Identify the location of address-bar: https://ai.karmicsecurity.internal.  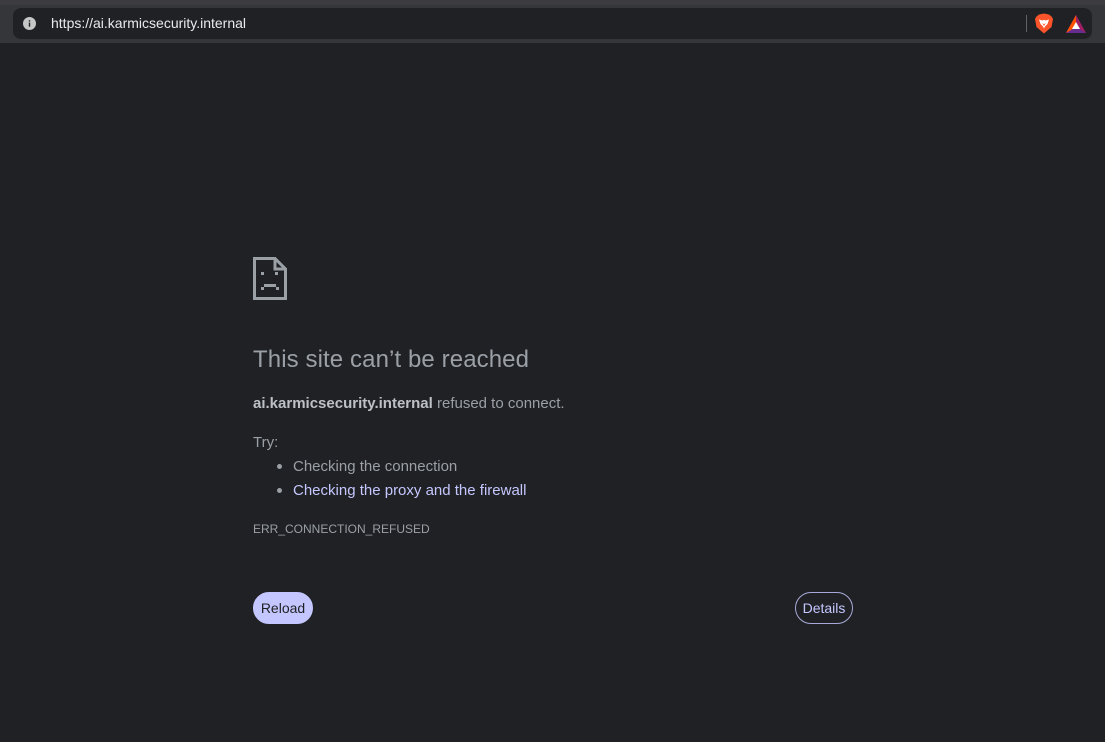
(552, 23).